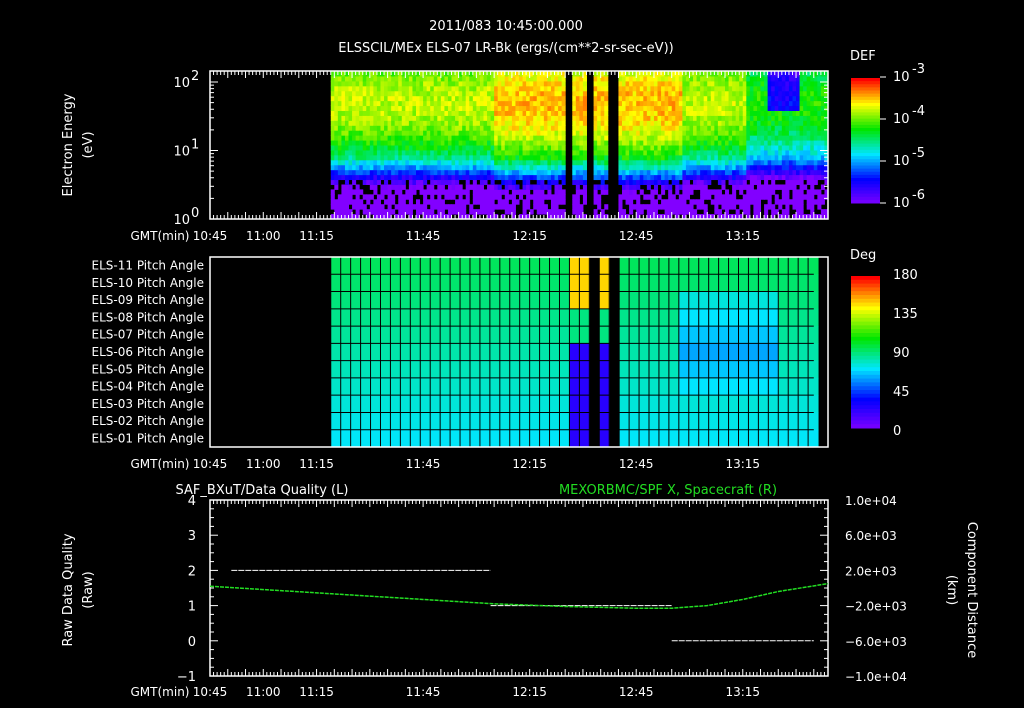  What do you see at coordinates (88, 144) in the screenshot?
I see `y-axis-label: (eV)` at bounding box center [88, 144].